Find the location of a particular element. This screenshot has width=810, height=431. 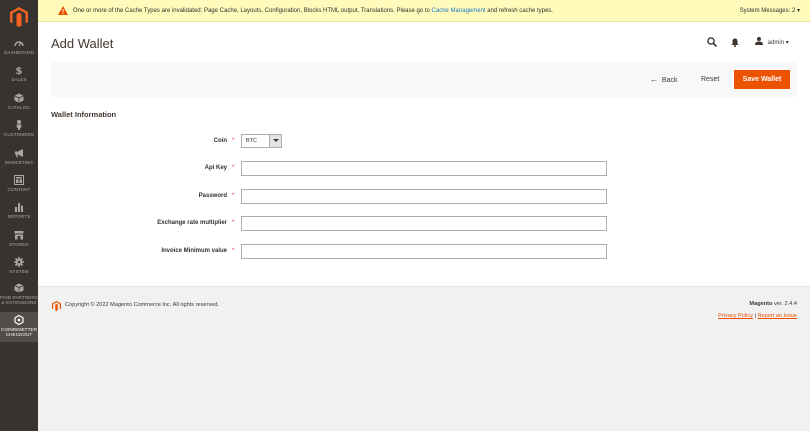

system-messages-toggle: System Messages: 2 ▾ is located at coordinates (770, 11).